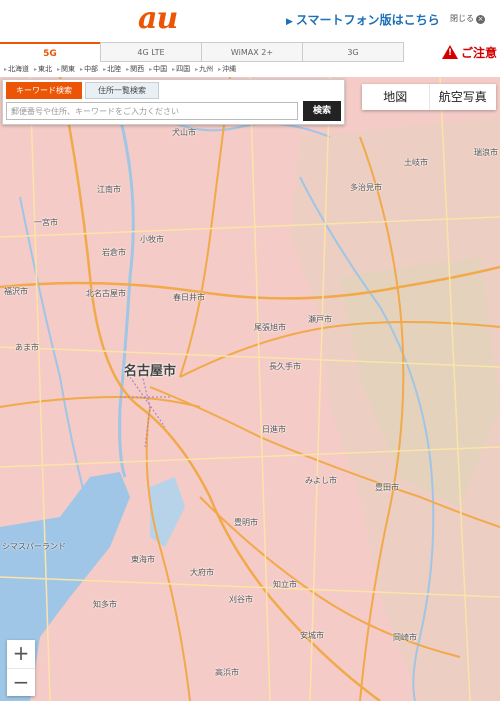 This screenshot has width=500, height=701. I want to click on zoom-out-button: −, so click(21, 682).